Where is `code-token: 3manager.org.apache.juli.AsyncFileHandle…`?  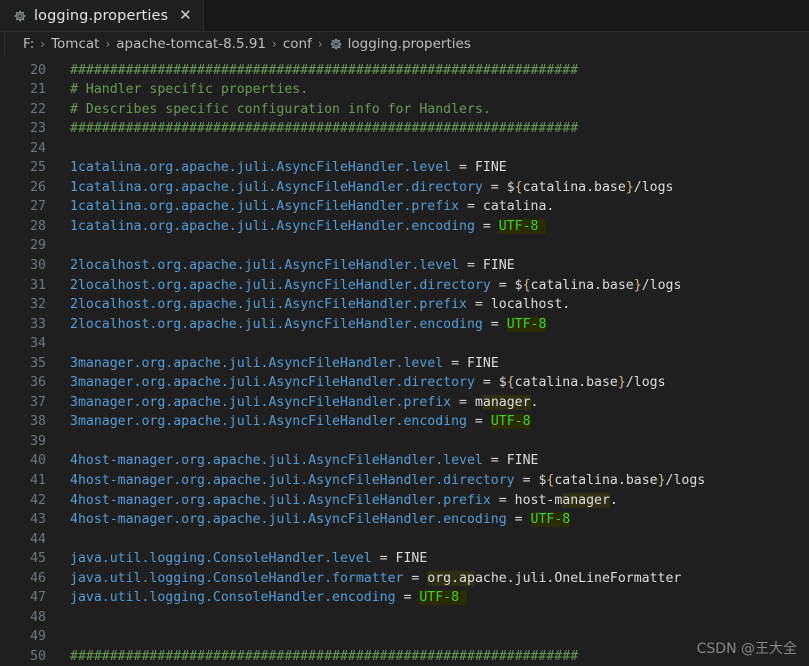
code-token: 3manager.org.apache.juli.AsyncFileHandle… is located at coordinates (272, 383).